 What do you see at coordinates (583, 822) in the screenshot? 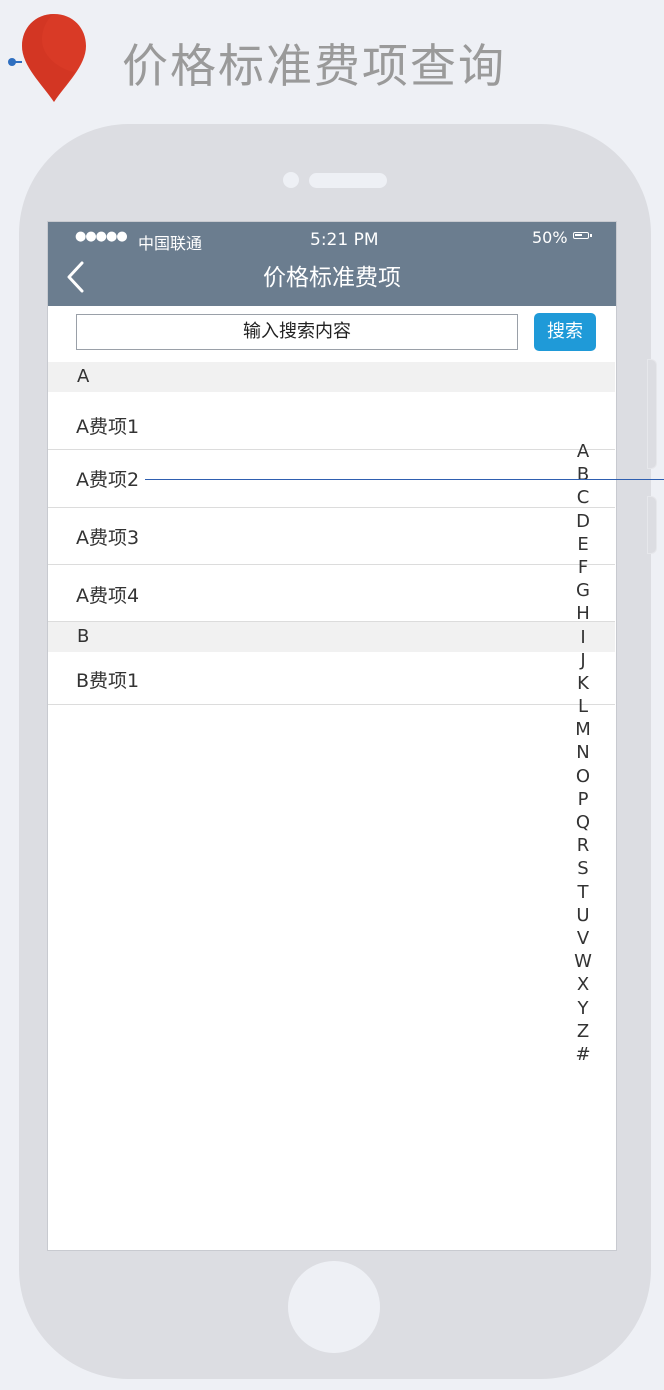
I see `index-letter: Q` at bounding box center [583, 822].